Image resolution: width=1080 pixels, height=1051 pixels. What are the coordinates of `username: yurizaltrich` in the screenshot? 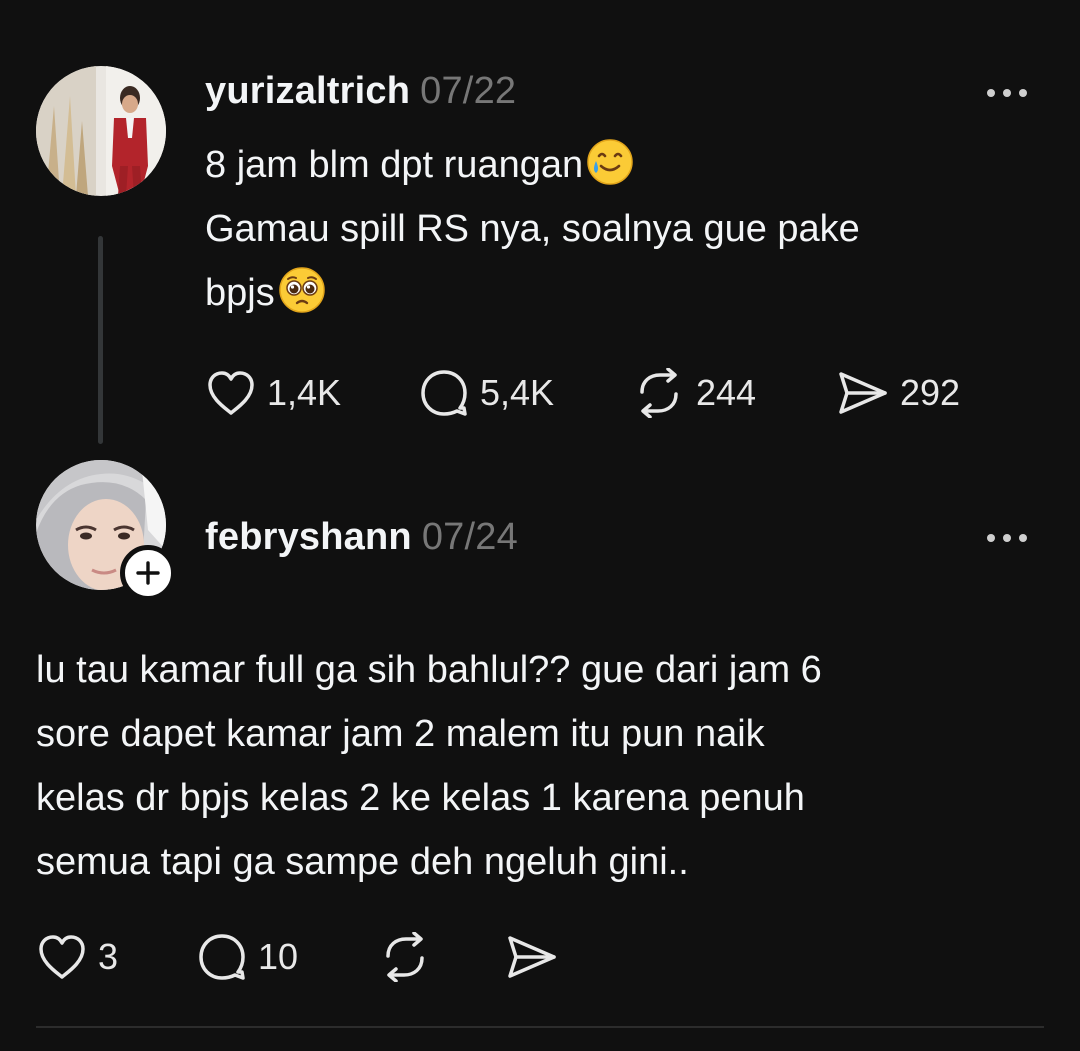 It's located at (307, 91).